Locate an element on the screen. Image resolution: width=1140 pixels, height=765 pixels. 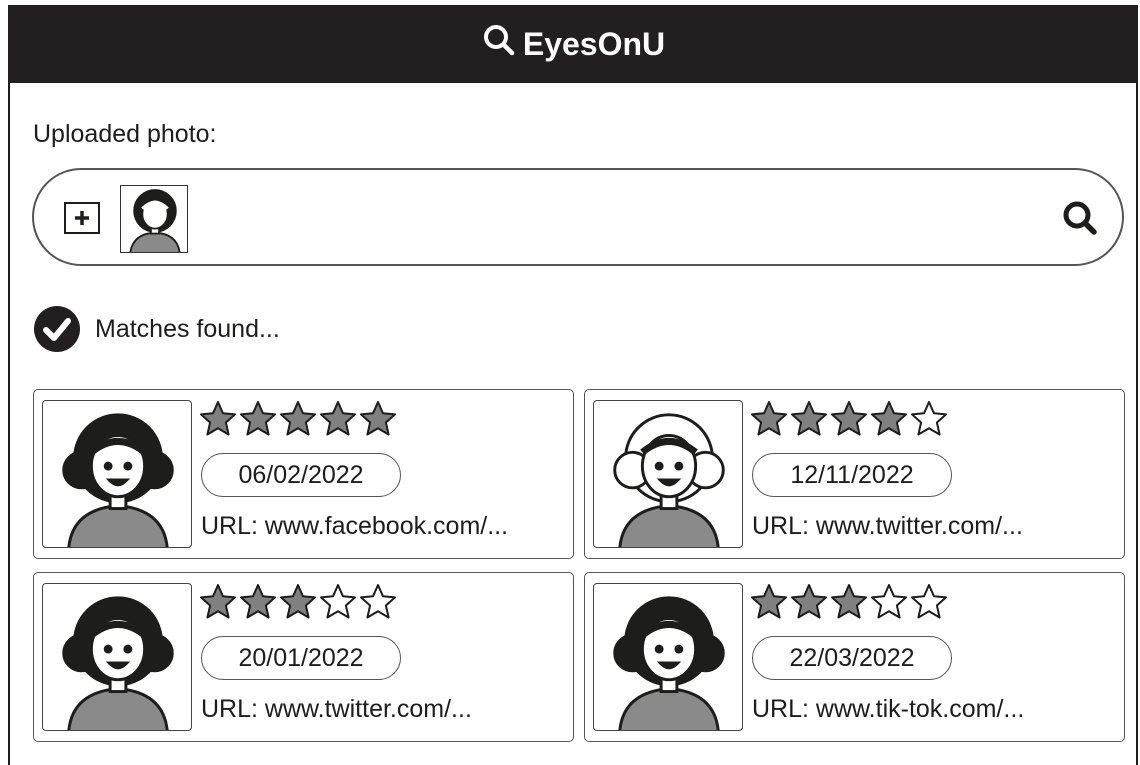
result-date: 22/03/2022 is located at coordinates (852, 658).